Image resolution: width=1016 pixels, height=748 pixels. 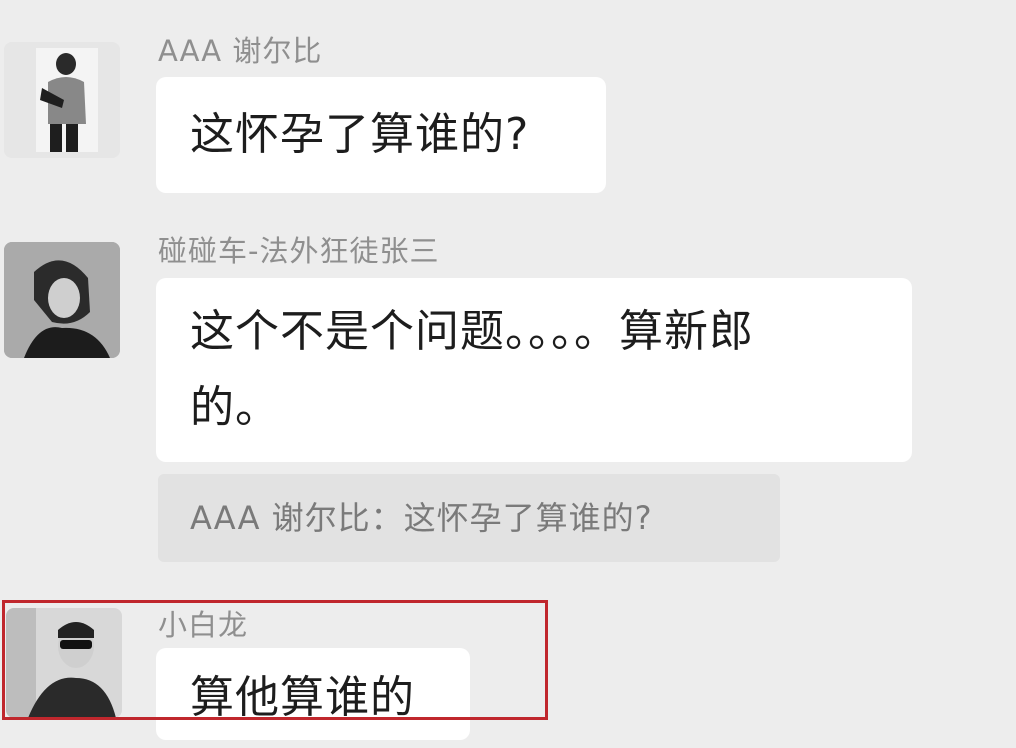 I want to click on avatar-zhangsan, so click(x=62, y=300).